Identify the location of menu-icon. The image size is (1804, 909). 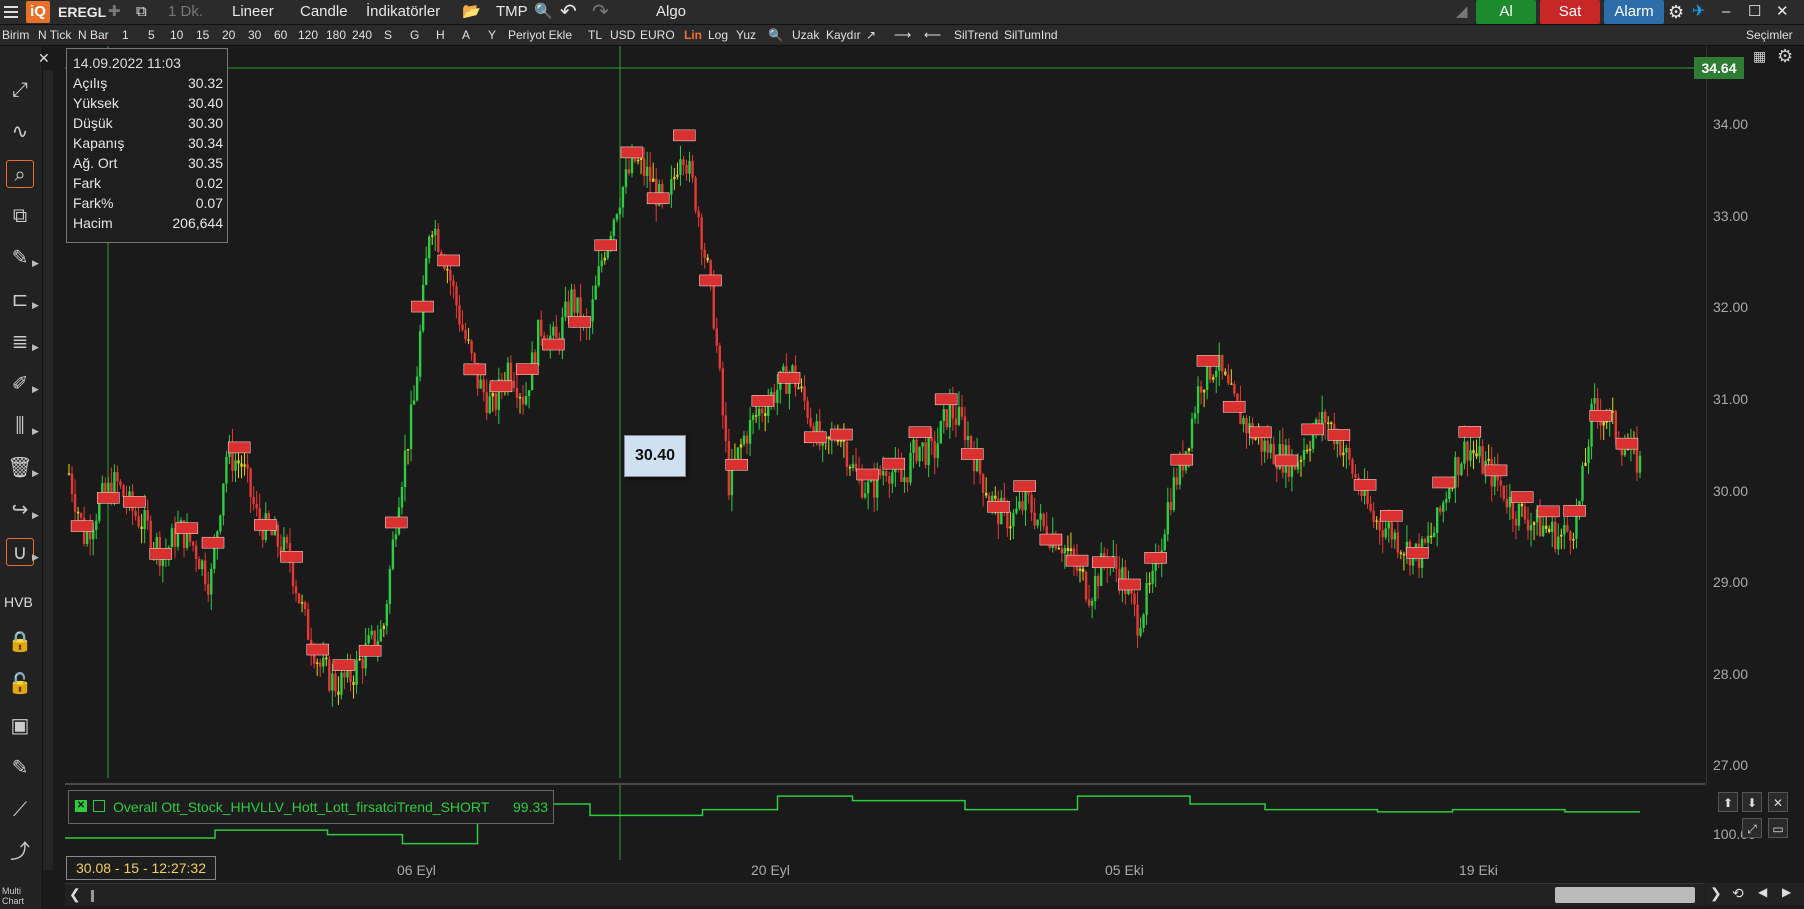
(11, 7).